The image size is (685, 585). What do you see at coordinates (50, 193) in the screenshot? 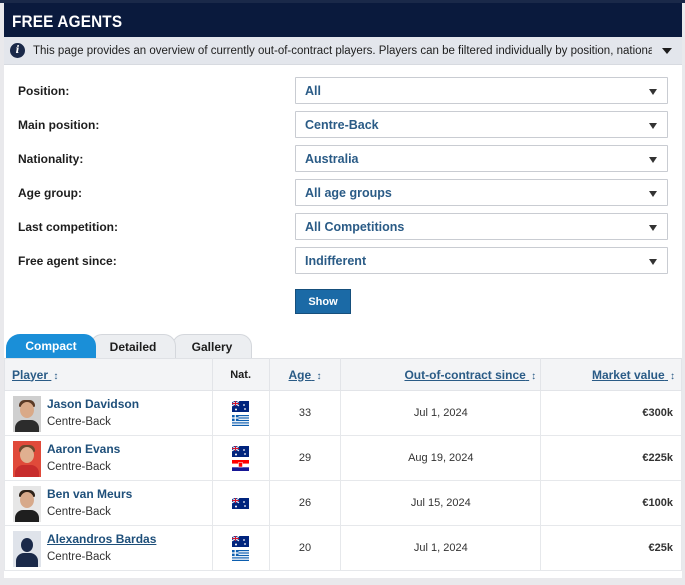
I see `filter-label: Age group:` at bounding box center [50, 193].